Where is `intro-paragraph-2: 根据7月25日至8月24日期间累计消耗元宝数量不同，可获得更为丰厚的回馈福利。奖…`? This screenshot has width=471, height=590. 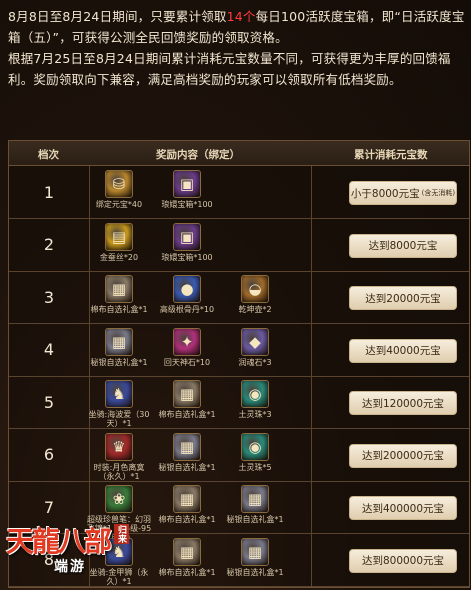 intro-paragraph-2: 根据7月25日至8月24日期间累计消耗元宝数量不同，可获得更为丰厚的回馈福利。奖… is located at coordinates (229, 69).